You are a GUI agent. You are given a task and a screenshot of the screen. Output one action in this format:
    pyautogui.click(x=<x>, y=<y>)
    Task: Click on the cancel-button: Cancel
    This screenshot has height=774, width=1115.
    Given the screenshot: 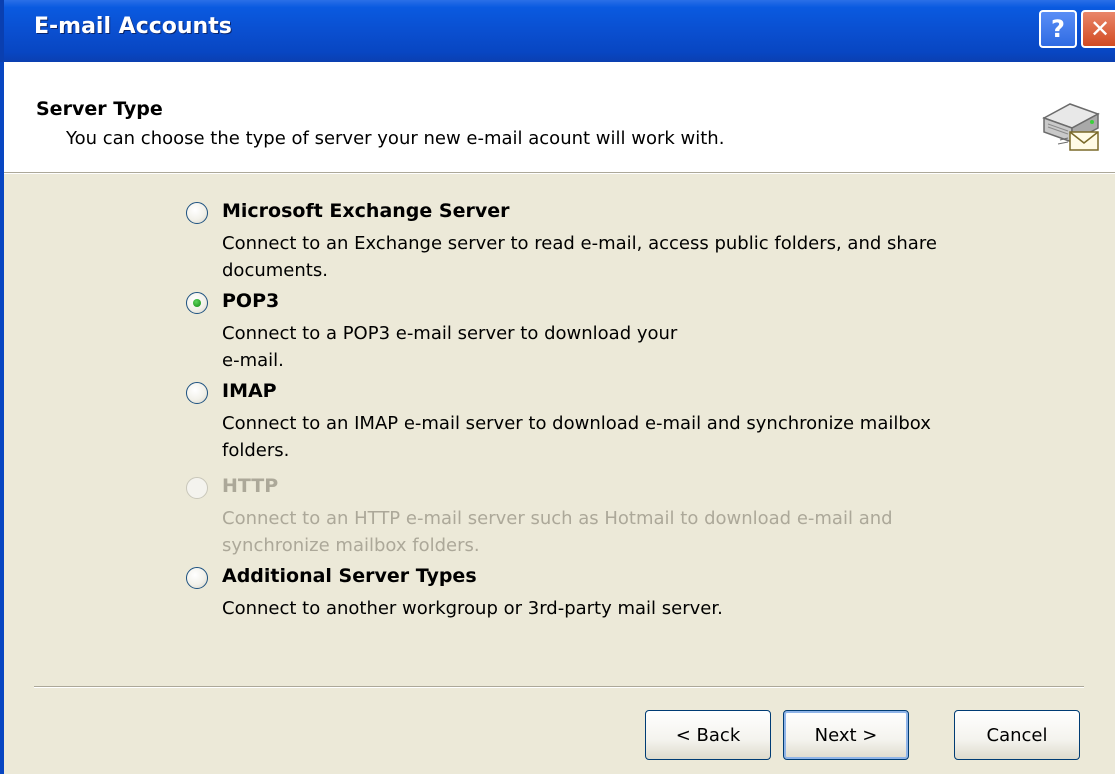 What is the action you would take?
    pyautogui.click(x=1017, y=735)
    